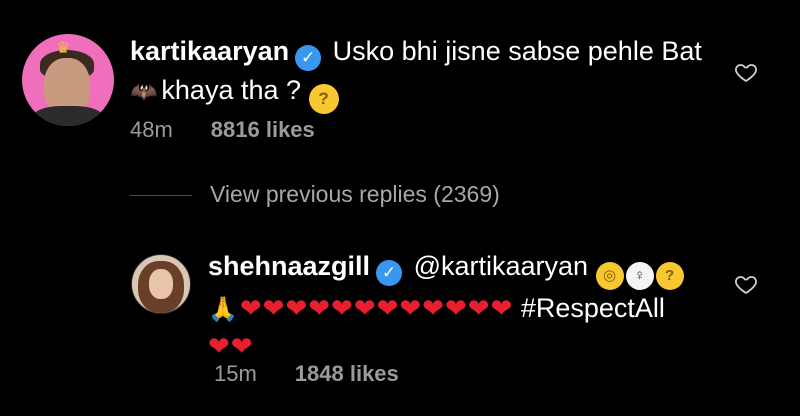  Describe the element at coordinates (609, 276) in the screenshot. I see `face-with-monocle-icon: ◎` at that location.